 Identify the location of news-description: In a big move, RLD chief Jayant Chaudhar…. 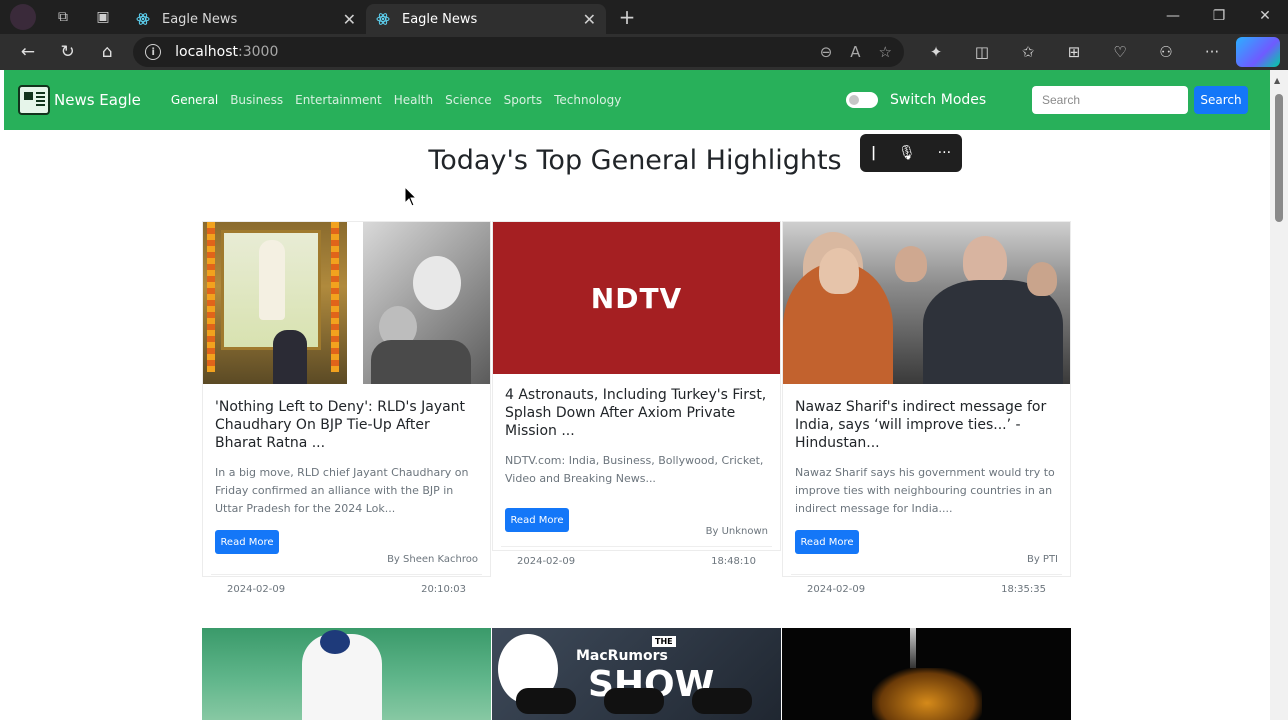
(342, 490).